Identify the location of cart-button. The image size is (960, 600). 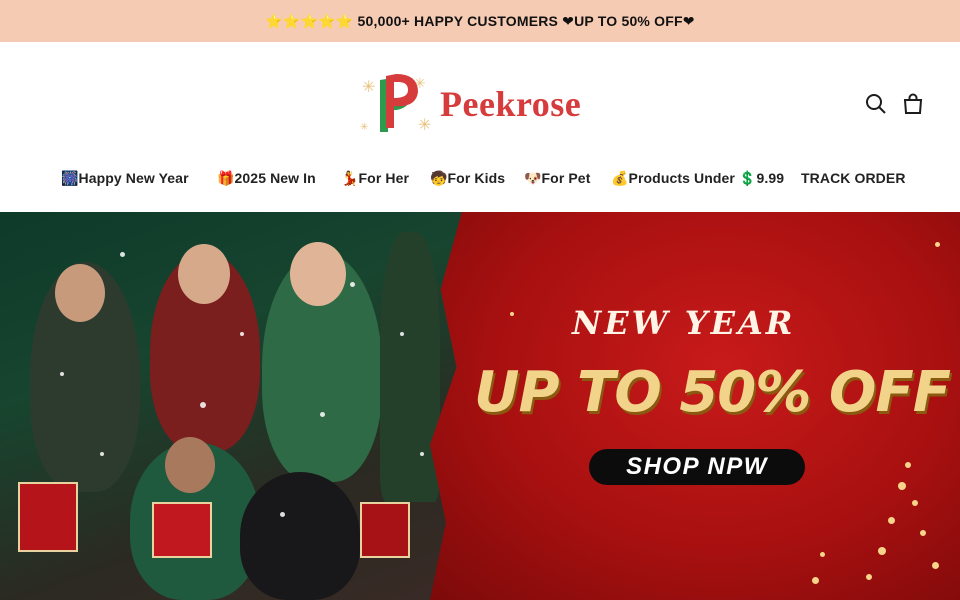
(913, 104).